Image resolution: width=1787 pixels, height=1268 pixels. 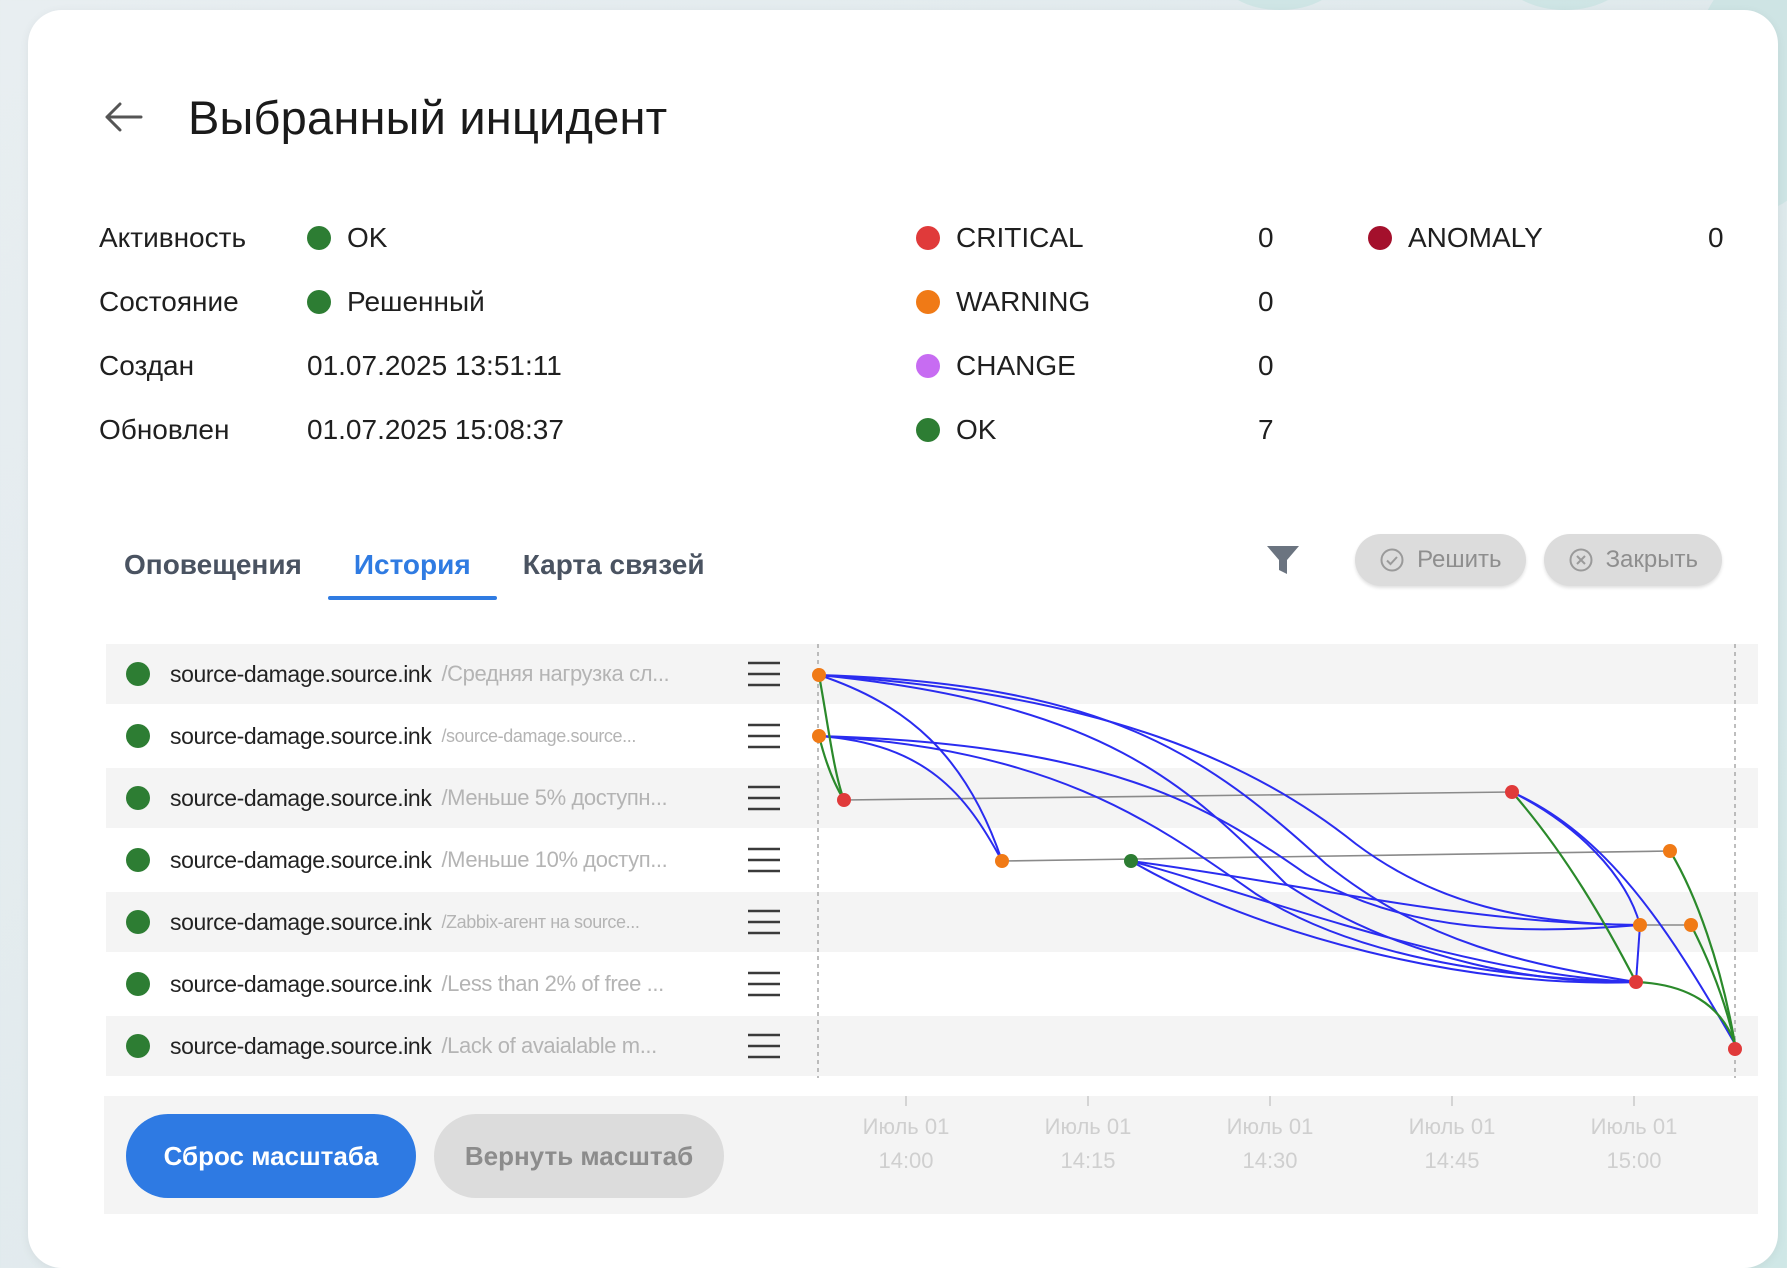 What do you see at coordinates (331, 238) in the screenshot?
I see `info-row-activity: Активность OK` at bounding box center [331, 238].